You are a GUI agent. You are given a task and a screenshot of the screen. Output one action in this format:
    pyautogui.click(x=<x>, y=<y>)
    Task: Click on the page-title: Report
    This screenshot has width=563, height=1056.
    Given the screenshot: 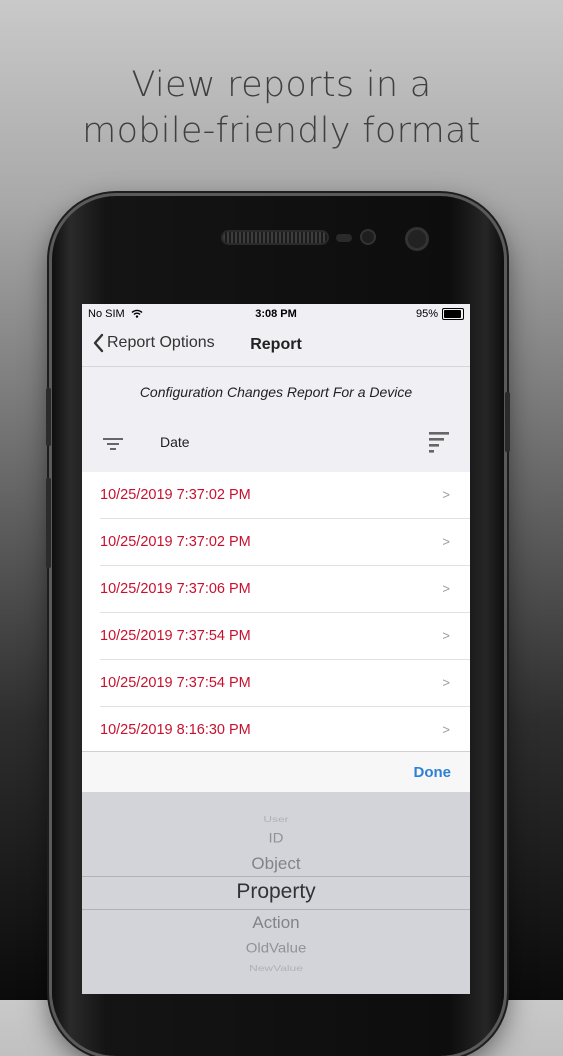 What is the action you would take?
    pyautogui.click(x=276, y=344)
    